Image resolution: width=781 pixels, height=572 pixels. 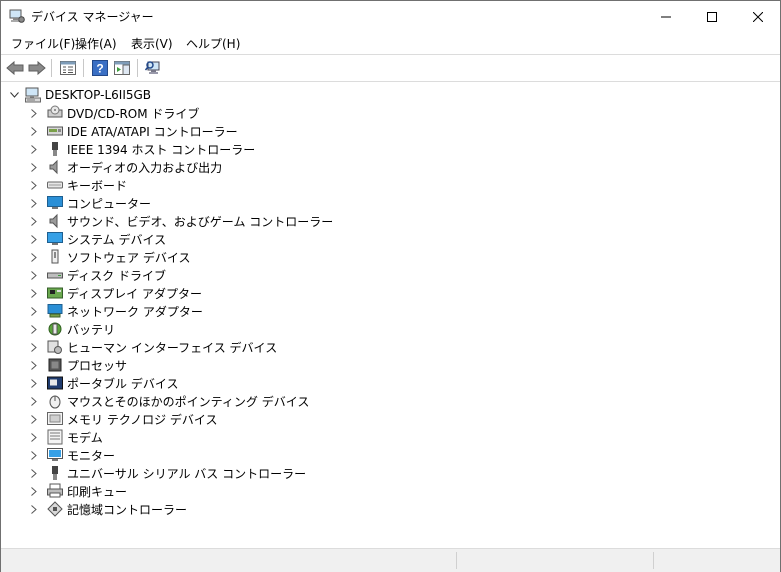 What do you see at coordinates (390, 560) in the screenshot?
I see `status-bar` at bounding box center [390, 560].